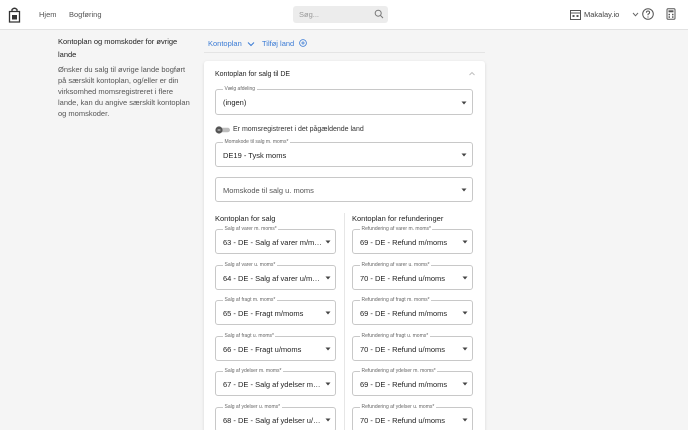 The image size is (688, 430). What do you see at coordinates (399, 371) in the screenshot?
I see `field-label: Refundering af ydelser m. moms*` at bounding box center [399, 371].